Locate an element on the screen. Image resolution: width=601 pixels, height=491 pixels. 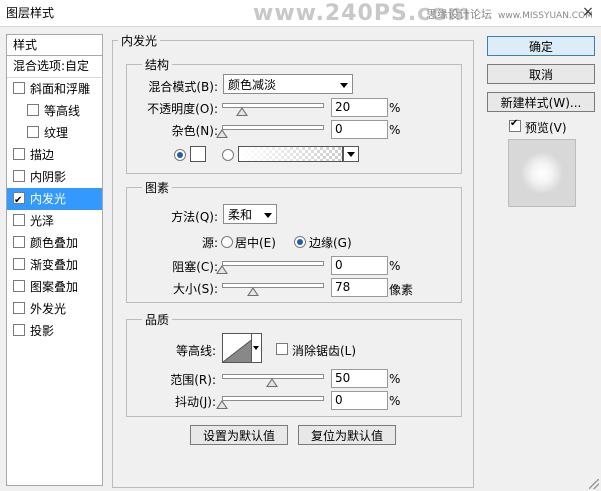
style-item-inner-shadow: 内阴影 is located at coordinates (54, 177).